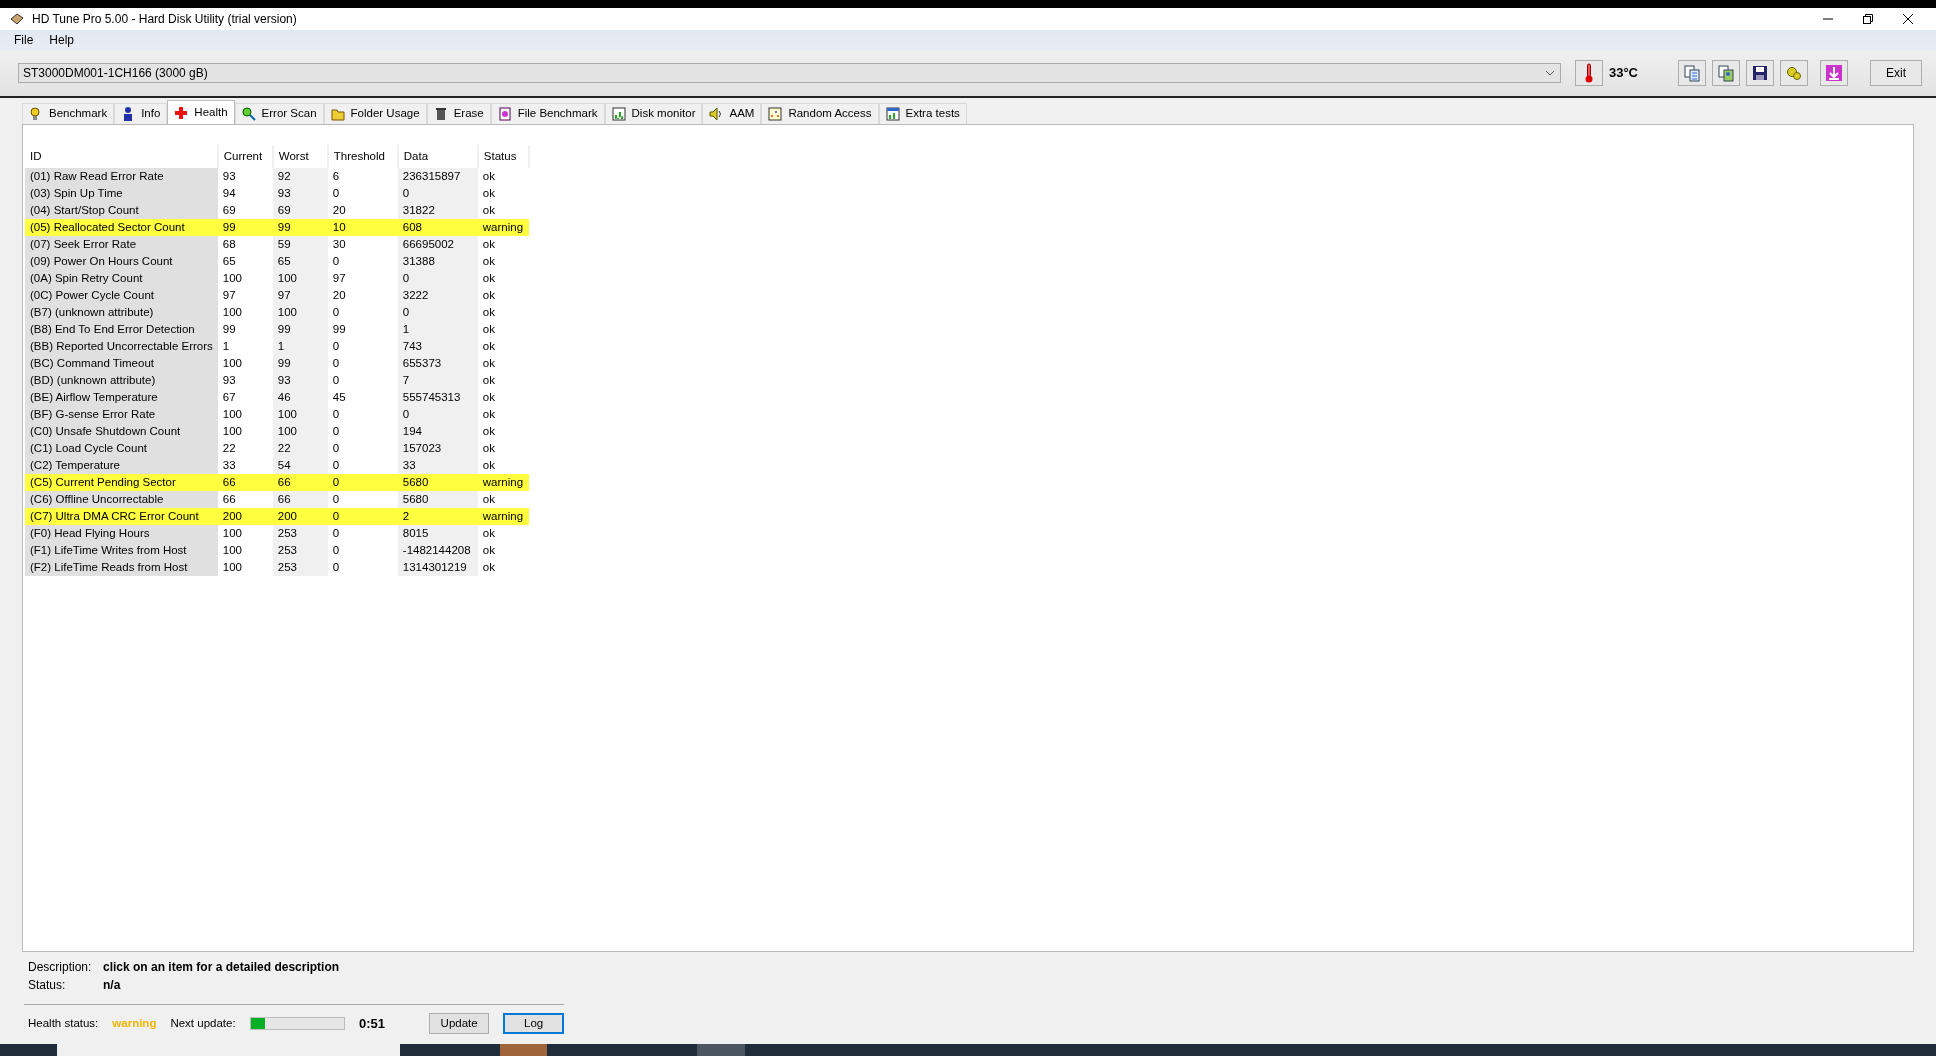  I want to click on column-header: Worst, so click(300, 156).